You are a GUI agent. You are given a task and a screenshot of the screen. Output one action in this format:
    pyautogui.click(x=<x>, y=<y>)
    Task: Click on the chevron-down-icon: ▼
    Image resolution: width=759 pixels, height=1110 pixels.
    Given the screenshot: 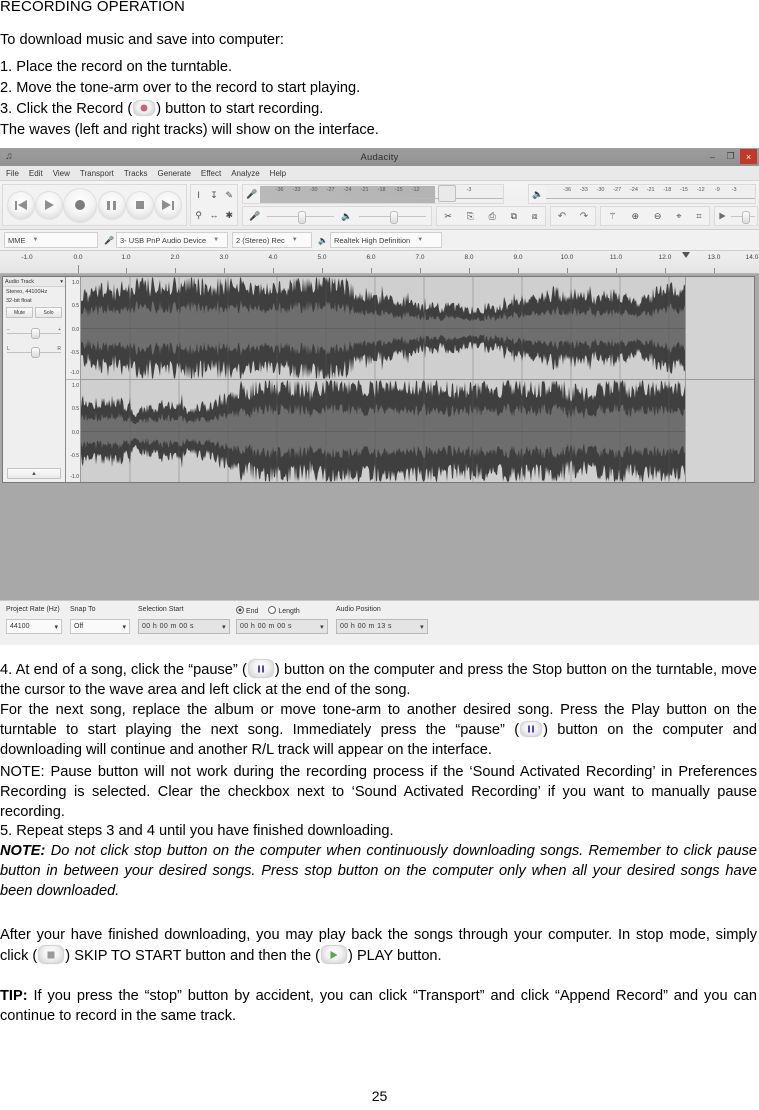 What is the action you would take?
    pyautogui.click(x=35, y=240)
    